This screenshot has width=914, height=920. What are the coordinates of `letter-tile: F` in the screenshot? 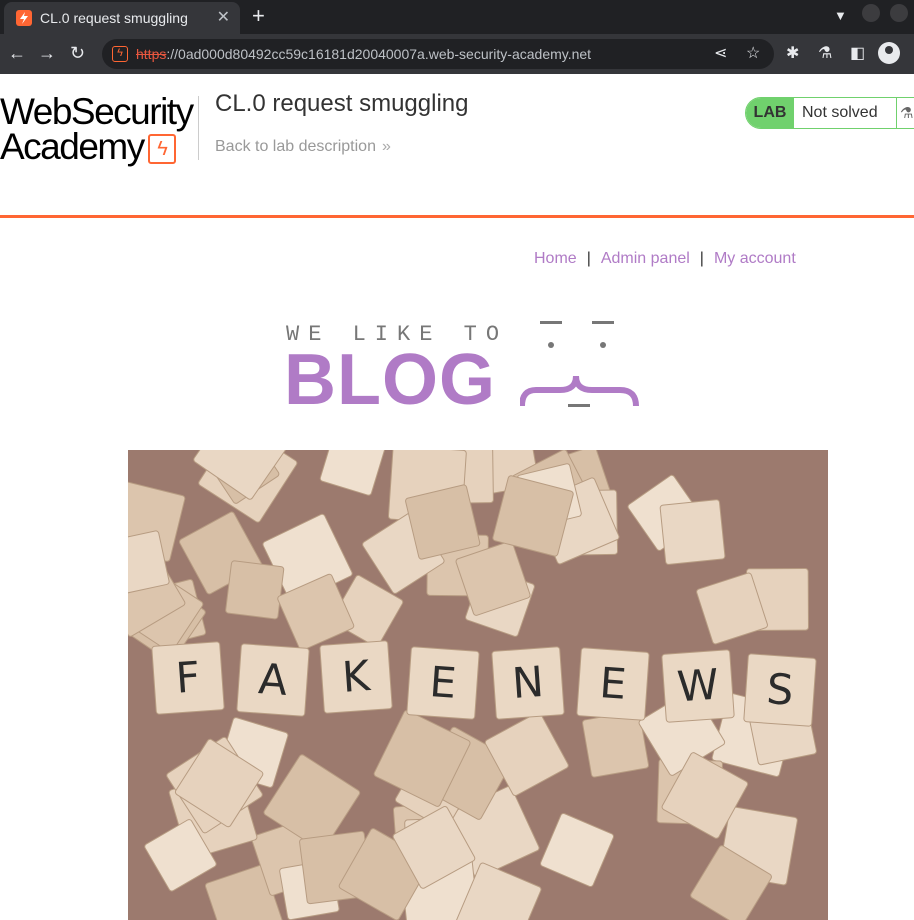 It's located at (188, 678).